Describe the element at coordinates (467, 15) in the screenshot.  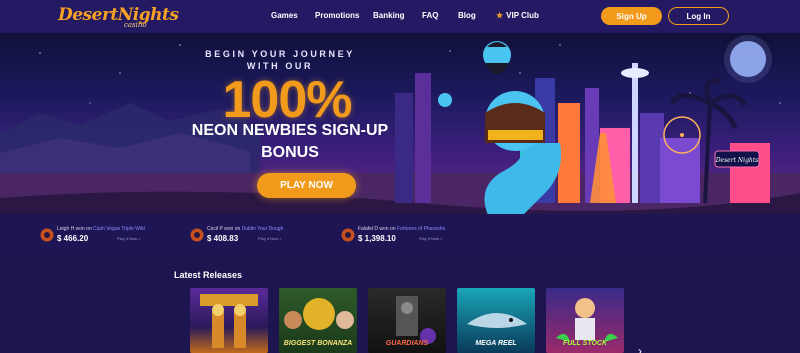
I see `nav-blog: Blog` at that location.